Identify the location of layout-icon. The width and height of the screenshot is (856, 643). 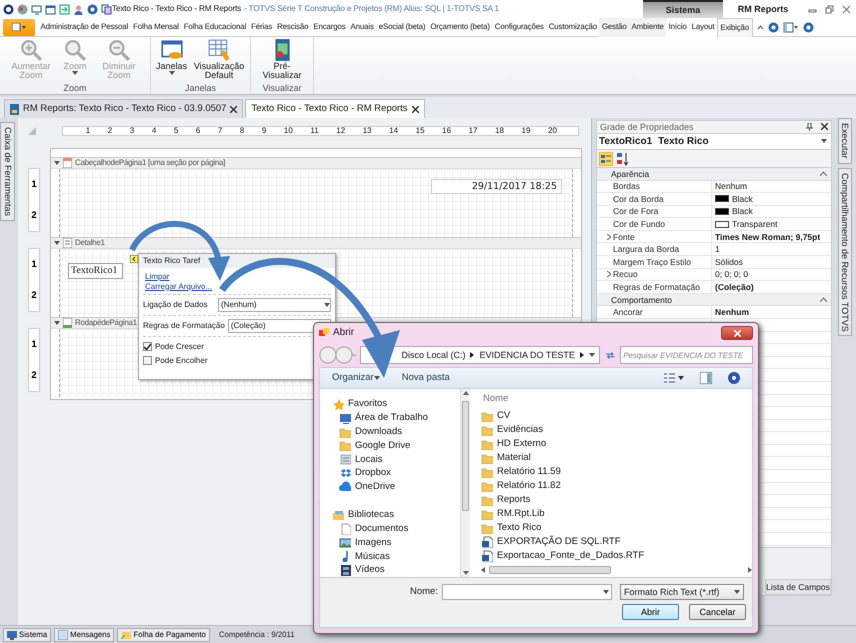
(790, 27).